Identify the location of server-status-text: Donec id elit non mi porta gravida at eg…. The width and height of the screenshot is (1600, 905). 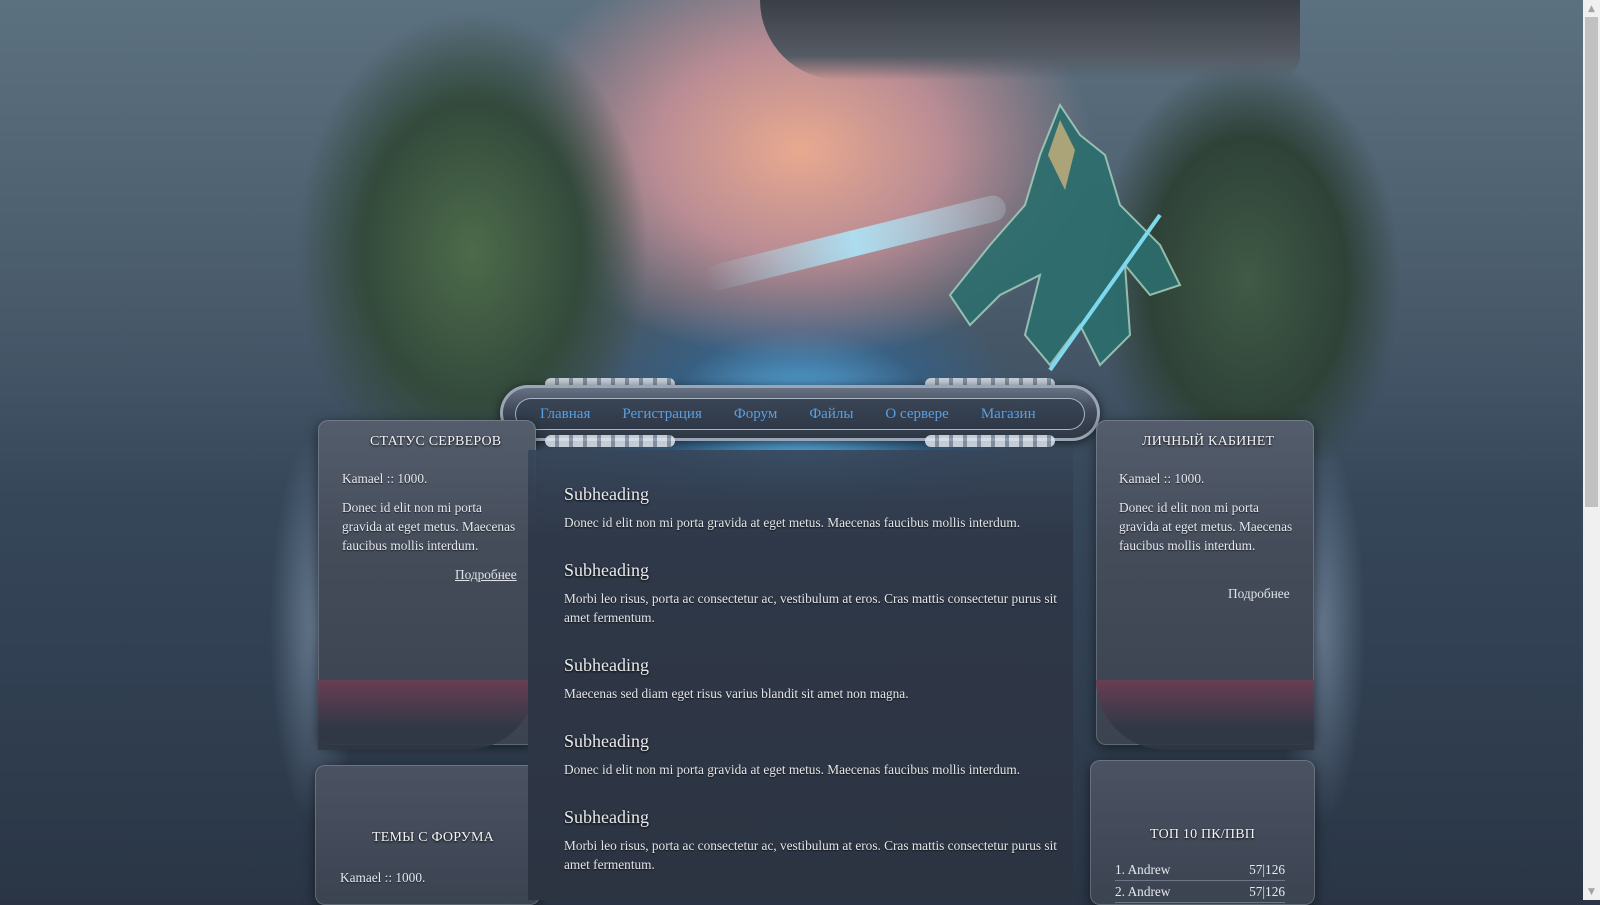
(429, 526).